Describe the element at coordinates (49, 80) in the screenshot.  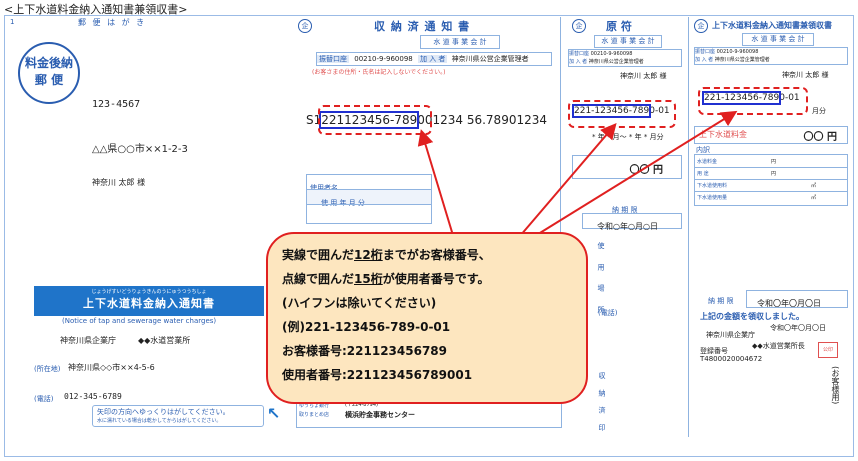
I see `stamp-line2: 郵 便` at that location.